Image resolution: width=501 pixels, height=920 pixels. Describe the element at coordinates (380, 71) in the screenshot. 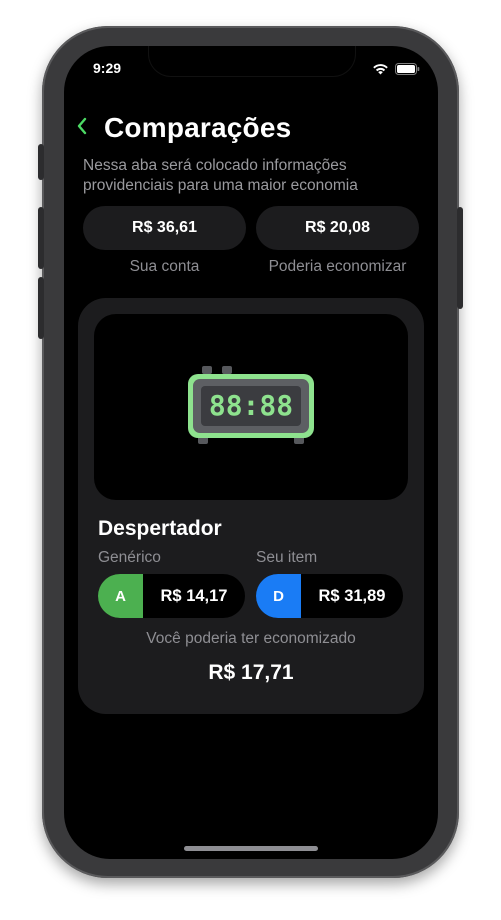

I see `wifi-icon` at that location.